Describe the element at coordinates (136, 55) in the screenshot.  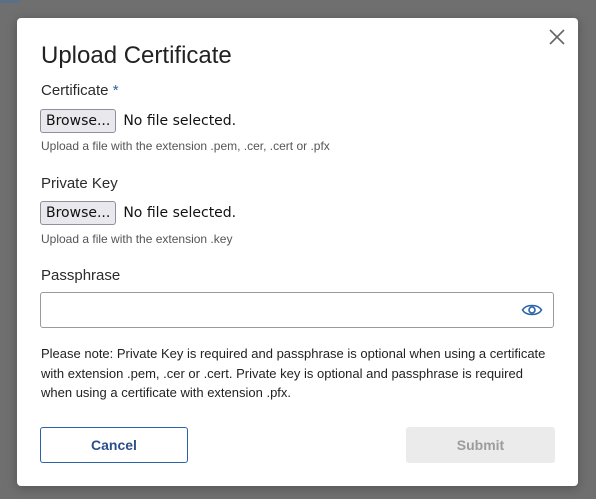
I see `dialog-title: Upload Certificate` at that location.